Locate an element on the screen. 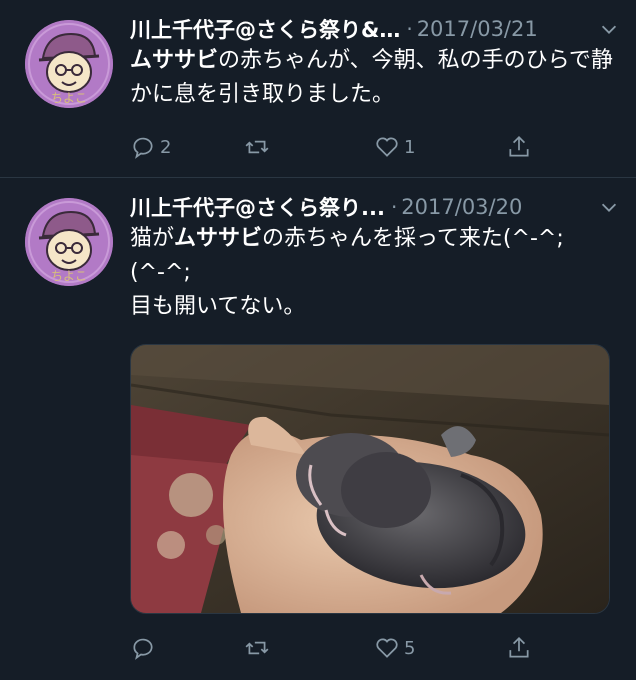 Image resolution: width=636 pixels, height=680 pixels. tweet-text: 猫がムササビの赤ちゃんを採って来た(^-^; (^-^; 目も開いてない。 is located at coordinates (373, 273).